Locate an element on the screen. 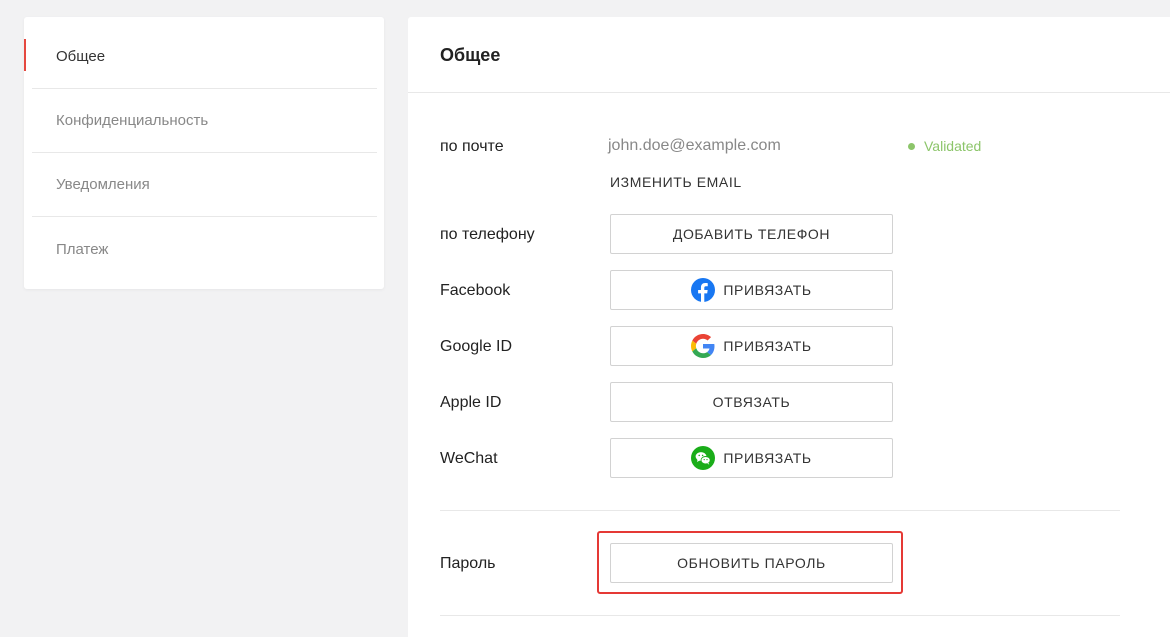 The width and height of the screenshot is (1170, 637). unlink-apple-button-label: ОТВЯЗАТЬ is located at coordinates (751, 402).